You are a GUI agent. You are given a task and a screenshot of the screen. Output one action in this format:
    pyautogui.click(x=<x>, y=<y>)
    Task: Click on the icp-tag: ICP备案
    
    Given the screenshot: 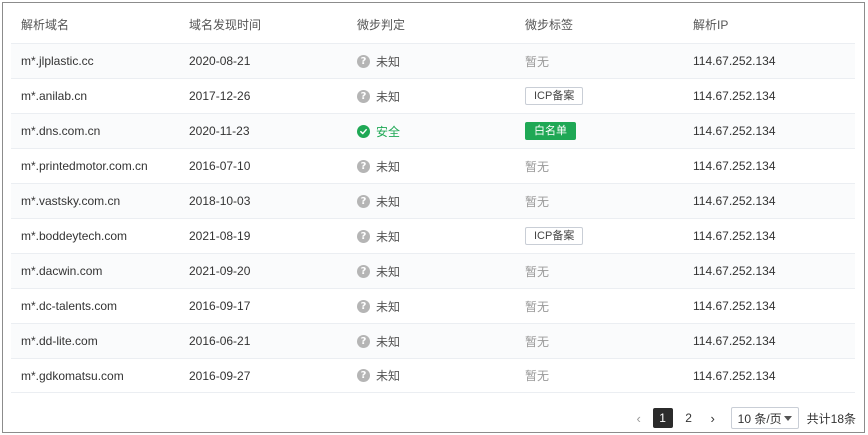 What is the action you would take?
    pyautogui.click(x=554, y=236)
    